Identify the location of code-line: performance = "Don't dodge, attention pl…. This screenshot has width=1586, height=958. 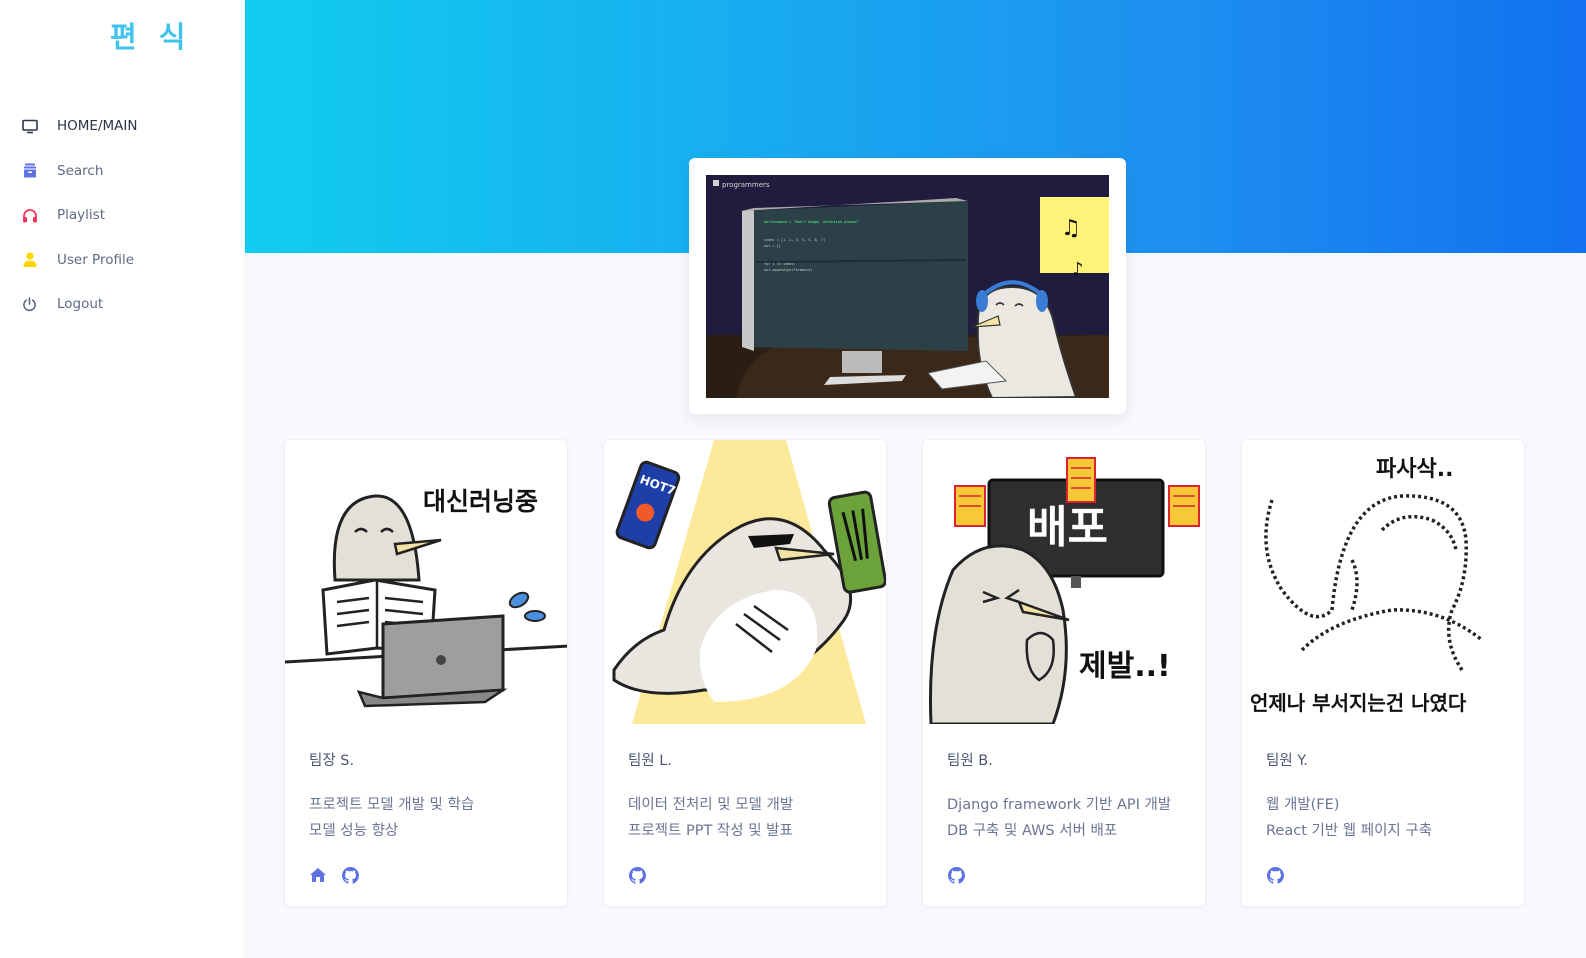
(811, 222).